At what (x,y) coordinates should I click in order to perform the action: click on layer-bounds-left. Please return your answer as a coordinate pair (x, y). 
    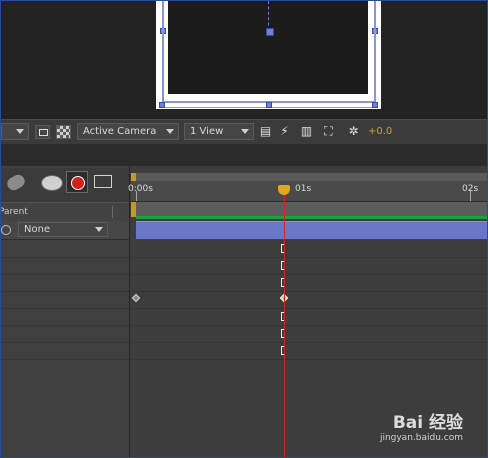
    Looking at the image, I should click on (163, 53).